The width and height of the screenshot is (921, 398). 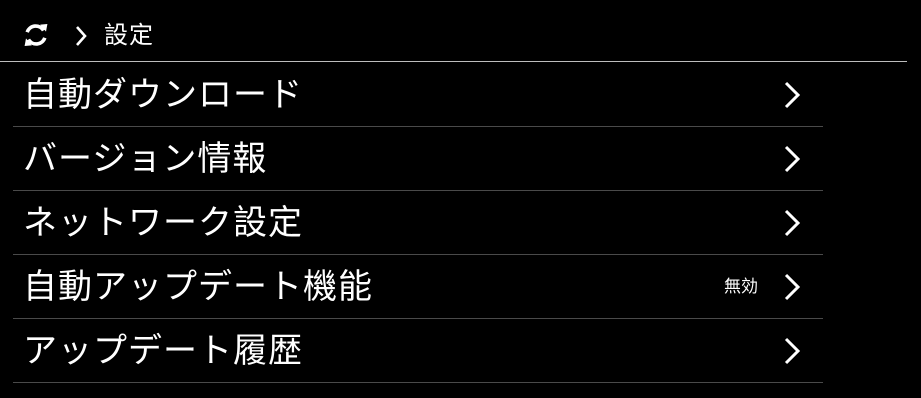 What do you see at coordinates (36, 35) in the screenshot?
I see `refresh-icon` at bounding box center [36, 35].